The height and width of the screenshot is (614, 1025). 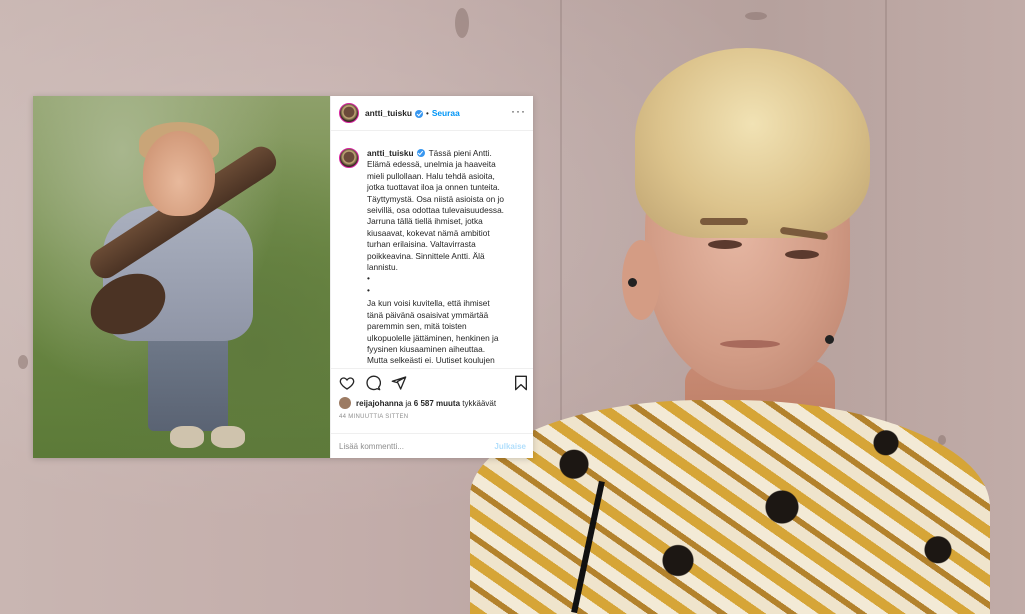 I want to click on caption-line: paremmin sen, mitä toisten, so click(x=417, y=326).